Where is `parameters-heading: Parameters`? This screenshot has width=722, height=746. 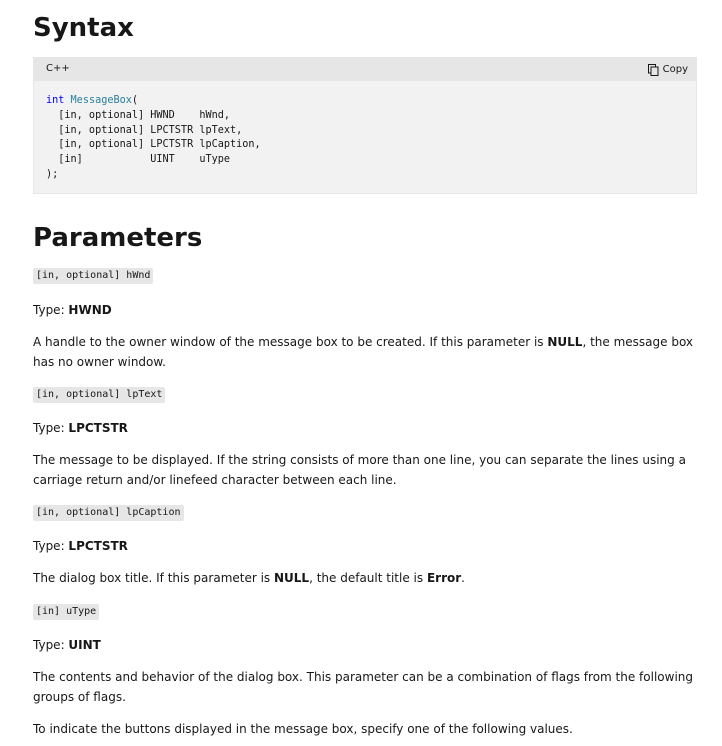
parameters-heading: Parameters is located at coordinates (118, 238).